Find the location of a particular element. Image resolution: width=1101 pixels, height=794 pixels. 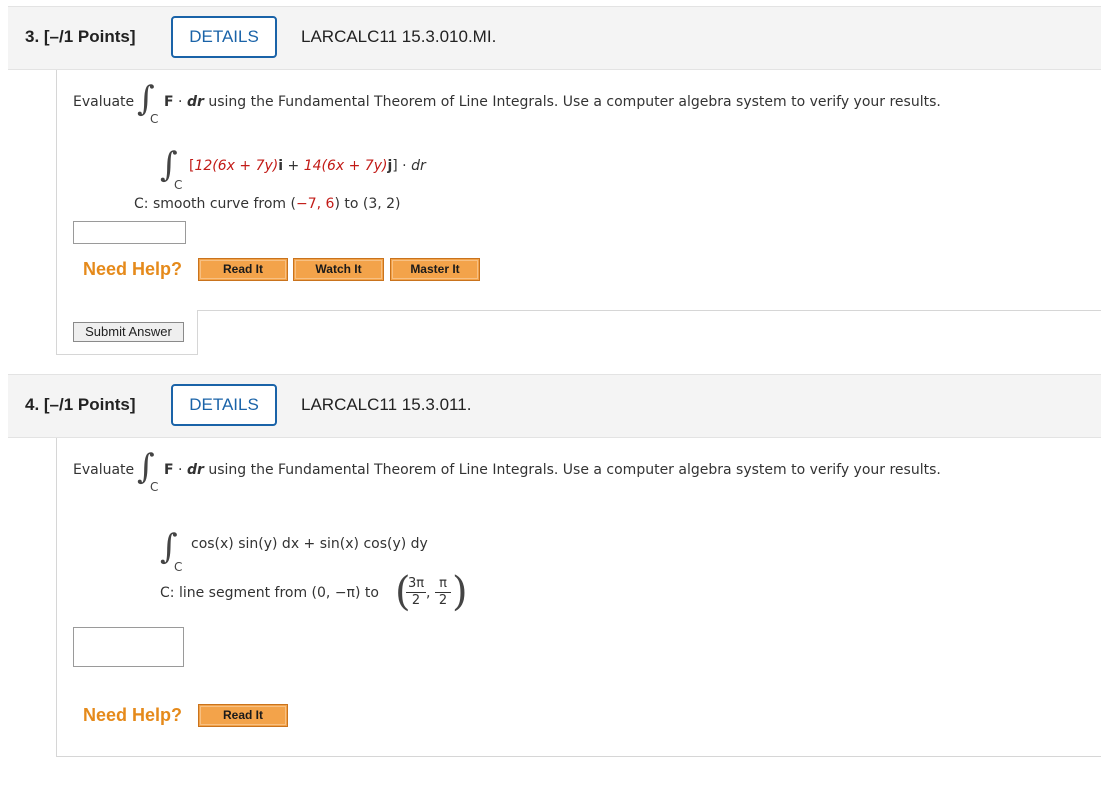

question-3-code: LARCALC11 15.3.010.MI. is located at coordinates (399, 36).